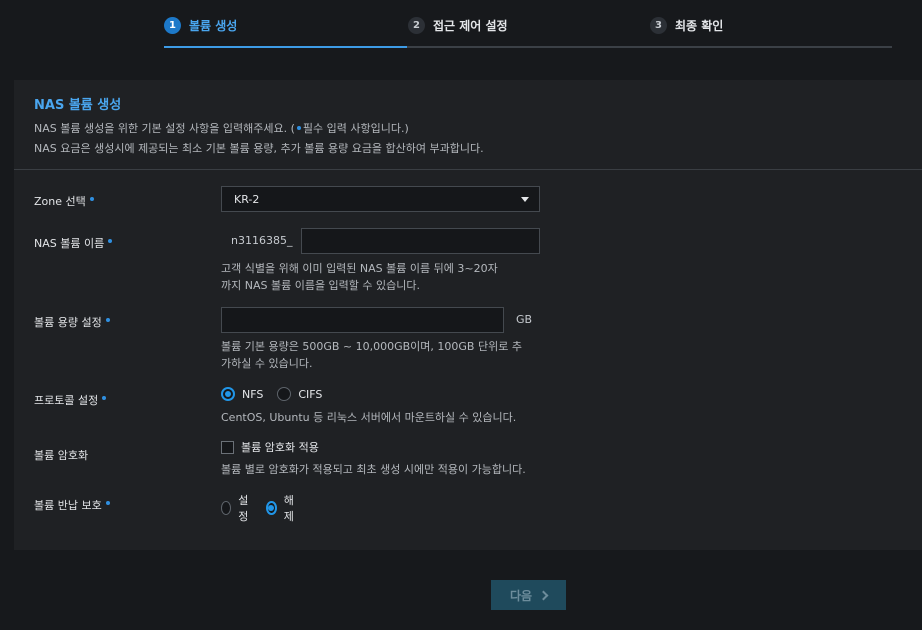 The width and height of the screenshot is (922, 630). What do you see at coordinates (247, 199) in the screenshot?
I see `zone-select-value: KR-2` at bounding box center [247, 199].